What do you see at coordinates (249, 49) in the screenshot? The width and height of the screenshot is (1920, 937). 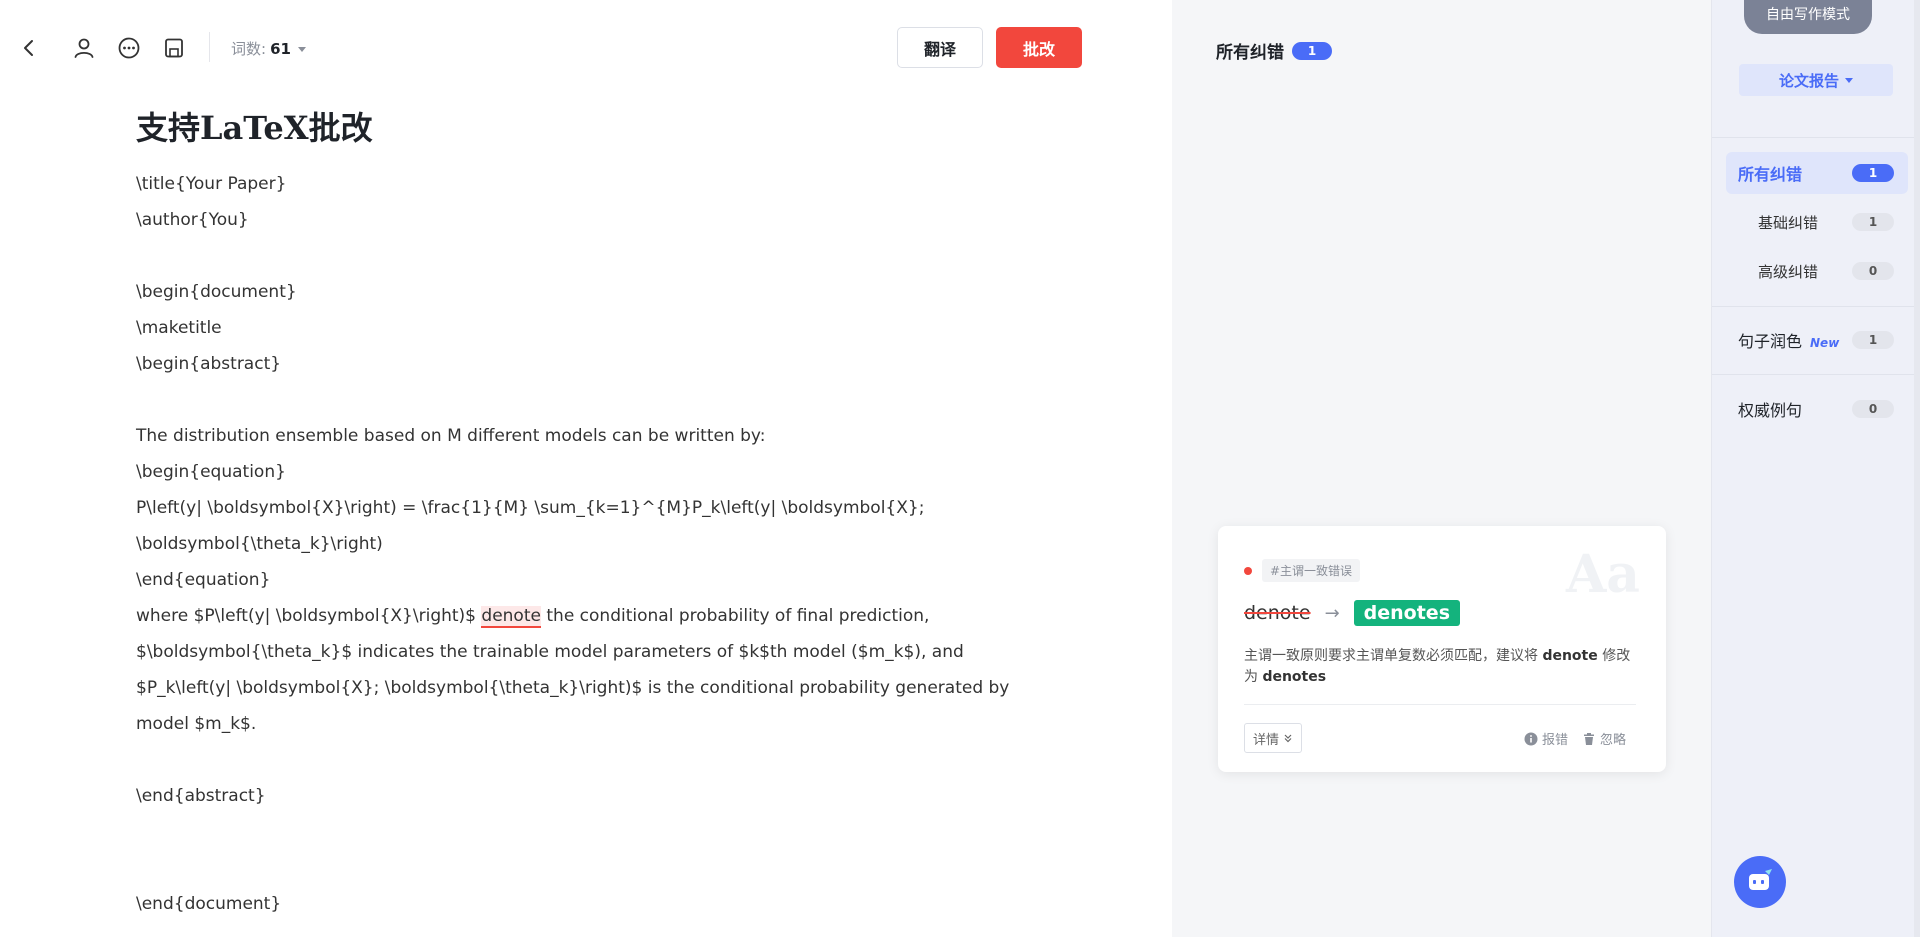 I see `word-count-label: 词数:` at bounding box center [249, 49].